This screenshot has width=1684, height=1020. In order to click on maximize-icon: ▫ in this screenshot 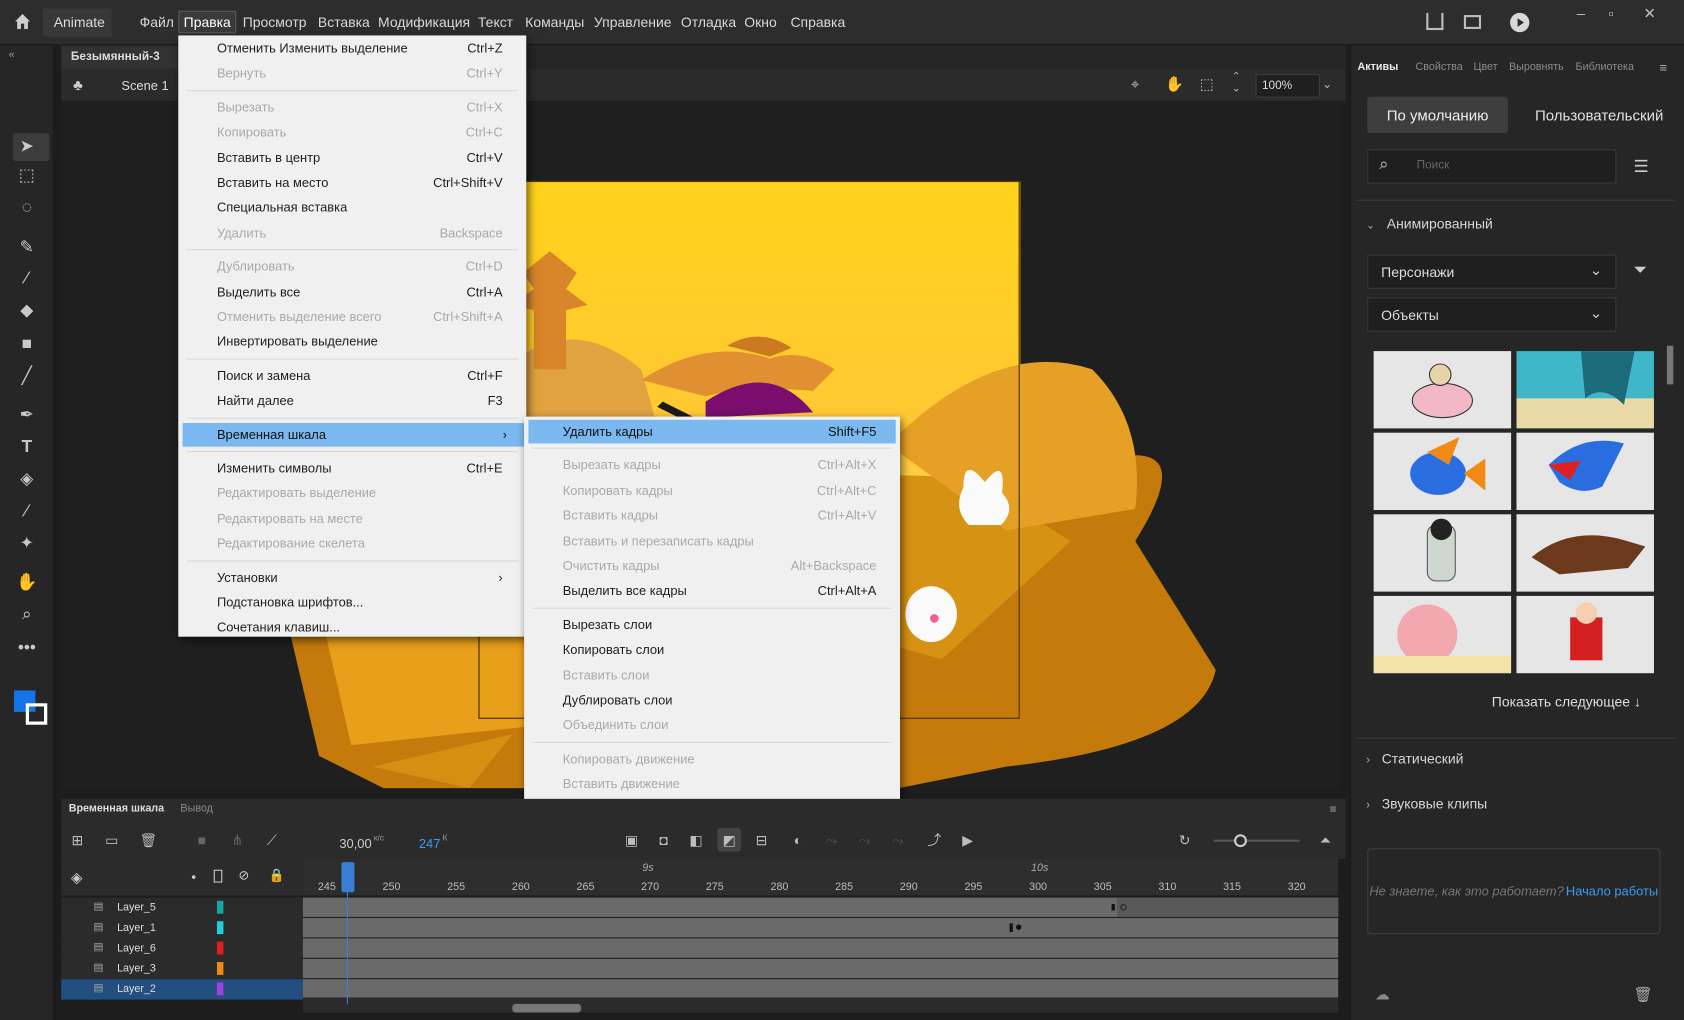, I will do `click(1611, 13)`.